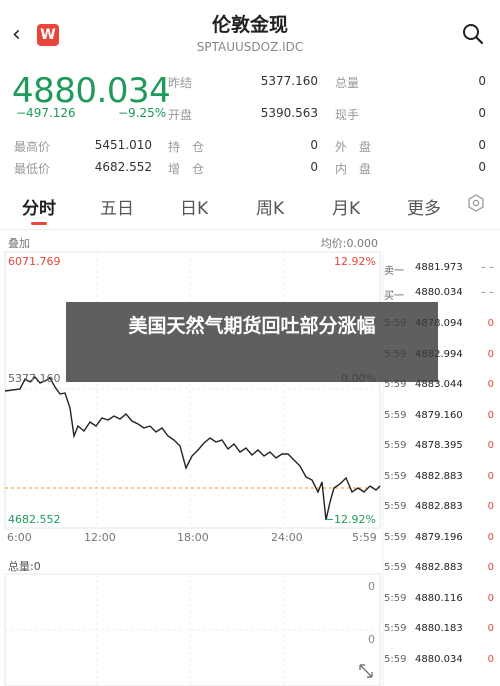 The image size is (500, 686). What do you see at coordinates (473, 34) in the screenshot?
I see `search-icon` at bounding box center [473, 34].